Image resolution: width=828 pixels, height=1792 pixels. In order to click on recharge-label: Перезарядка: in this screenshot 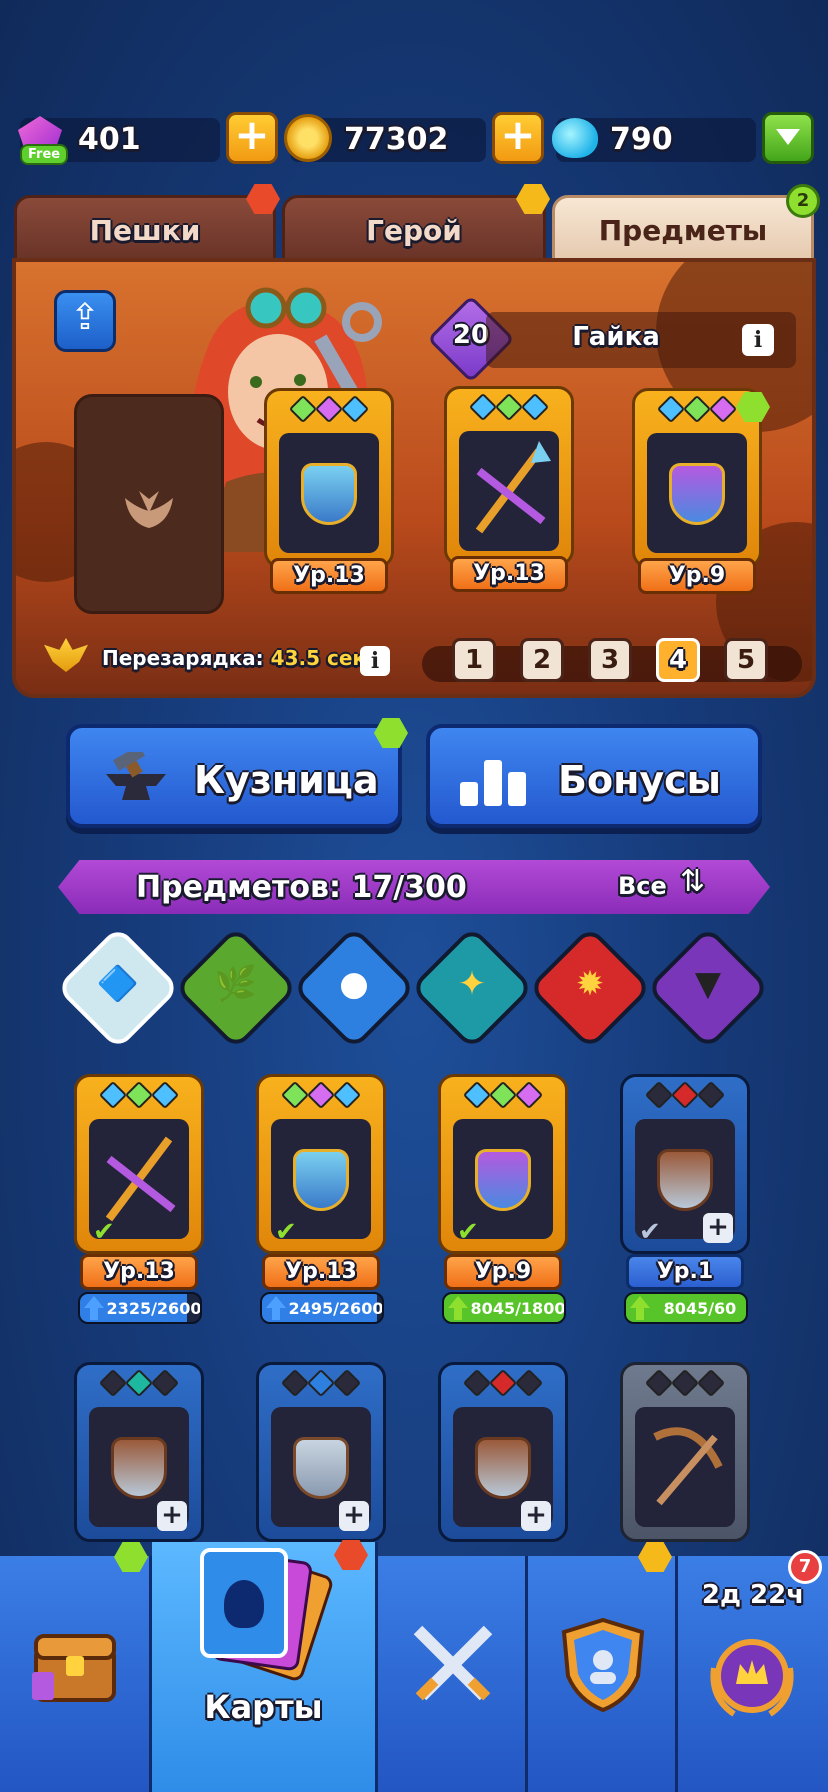, I will do `click(183, 658)`.